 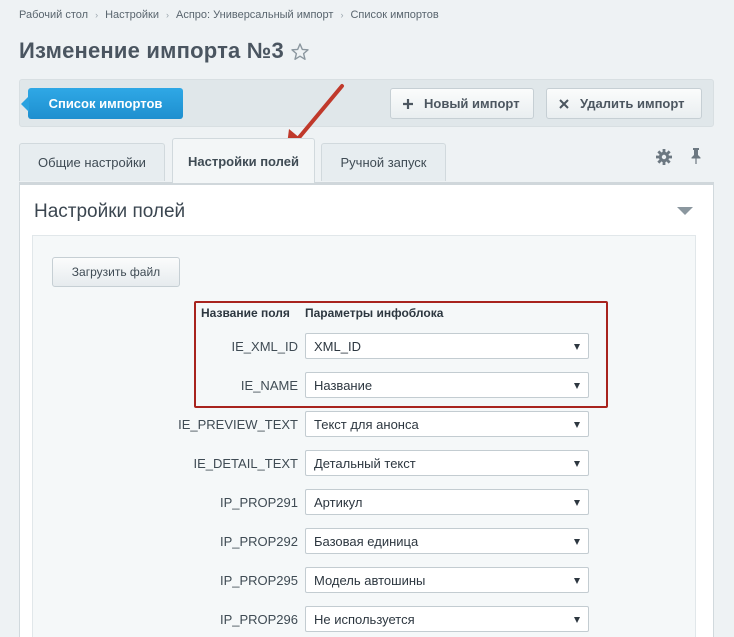 What do you see at coordinates (132, 15) in the screenshot?
I see `breadcrumb-settings: Настройки` at bounding box center [132, 15].